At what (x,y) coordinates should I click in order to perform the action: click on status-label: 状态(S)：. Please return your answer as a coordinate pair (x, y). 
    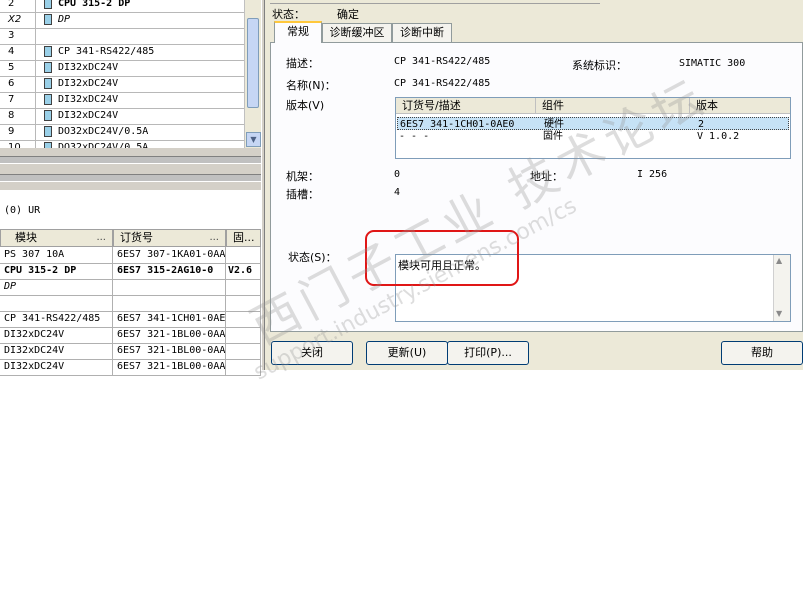
    Looking at the image, I should click on (312, 257).